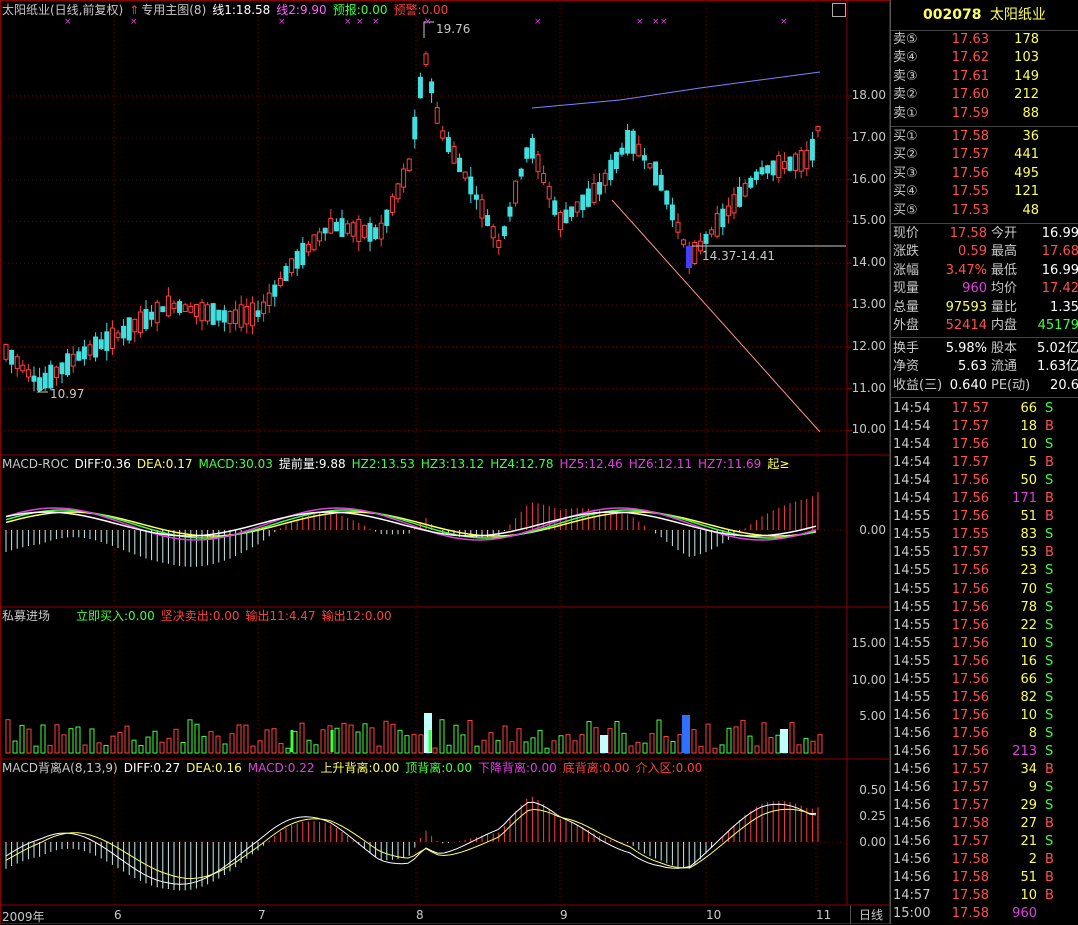 Image resolution: width=1078 pixels, height=925 pixels. I want to click on buy-volume: 36, so click(1030, 136).